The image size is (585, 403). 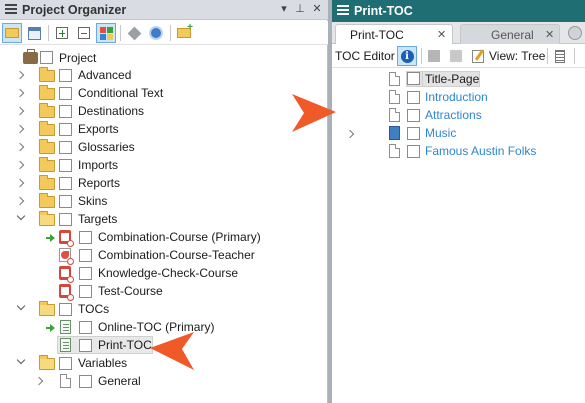 I want to click on callout-arrow-right, so click(x=314, y=113).